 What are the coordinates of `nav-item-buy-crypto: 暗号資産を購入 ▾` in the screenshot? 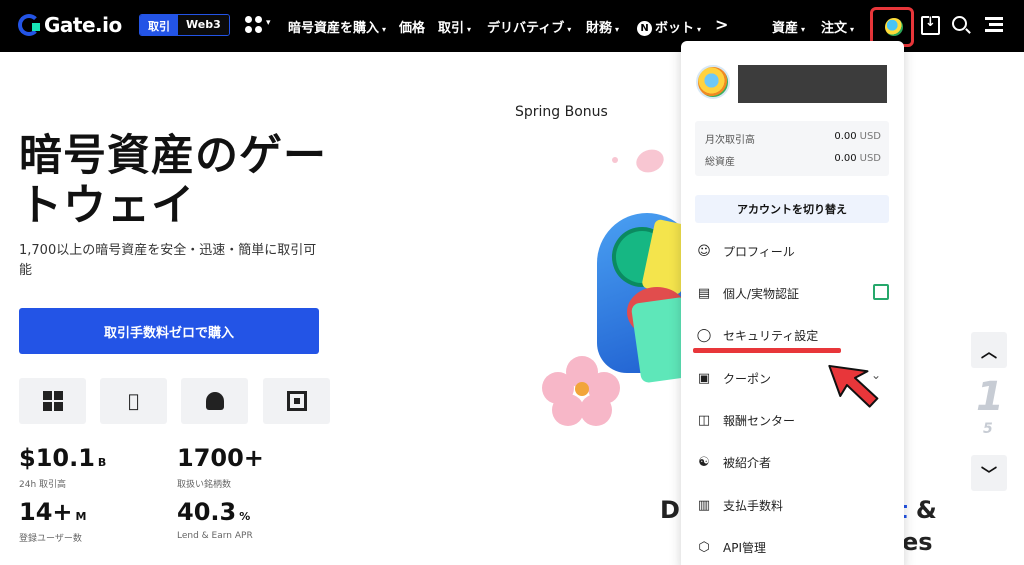 It's located at (337, 26).